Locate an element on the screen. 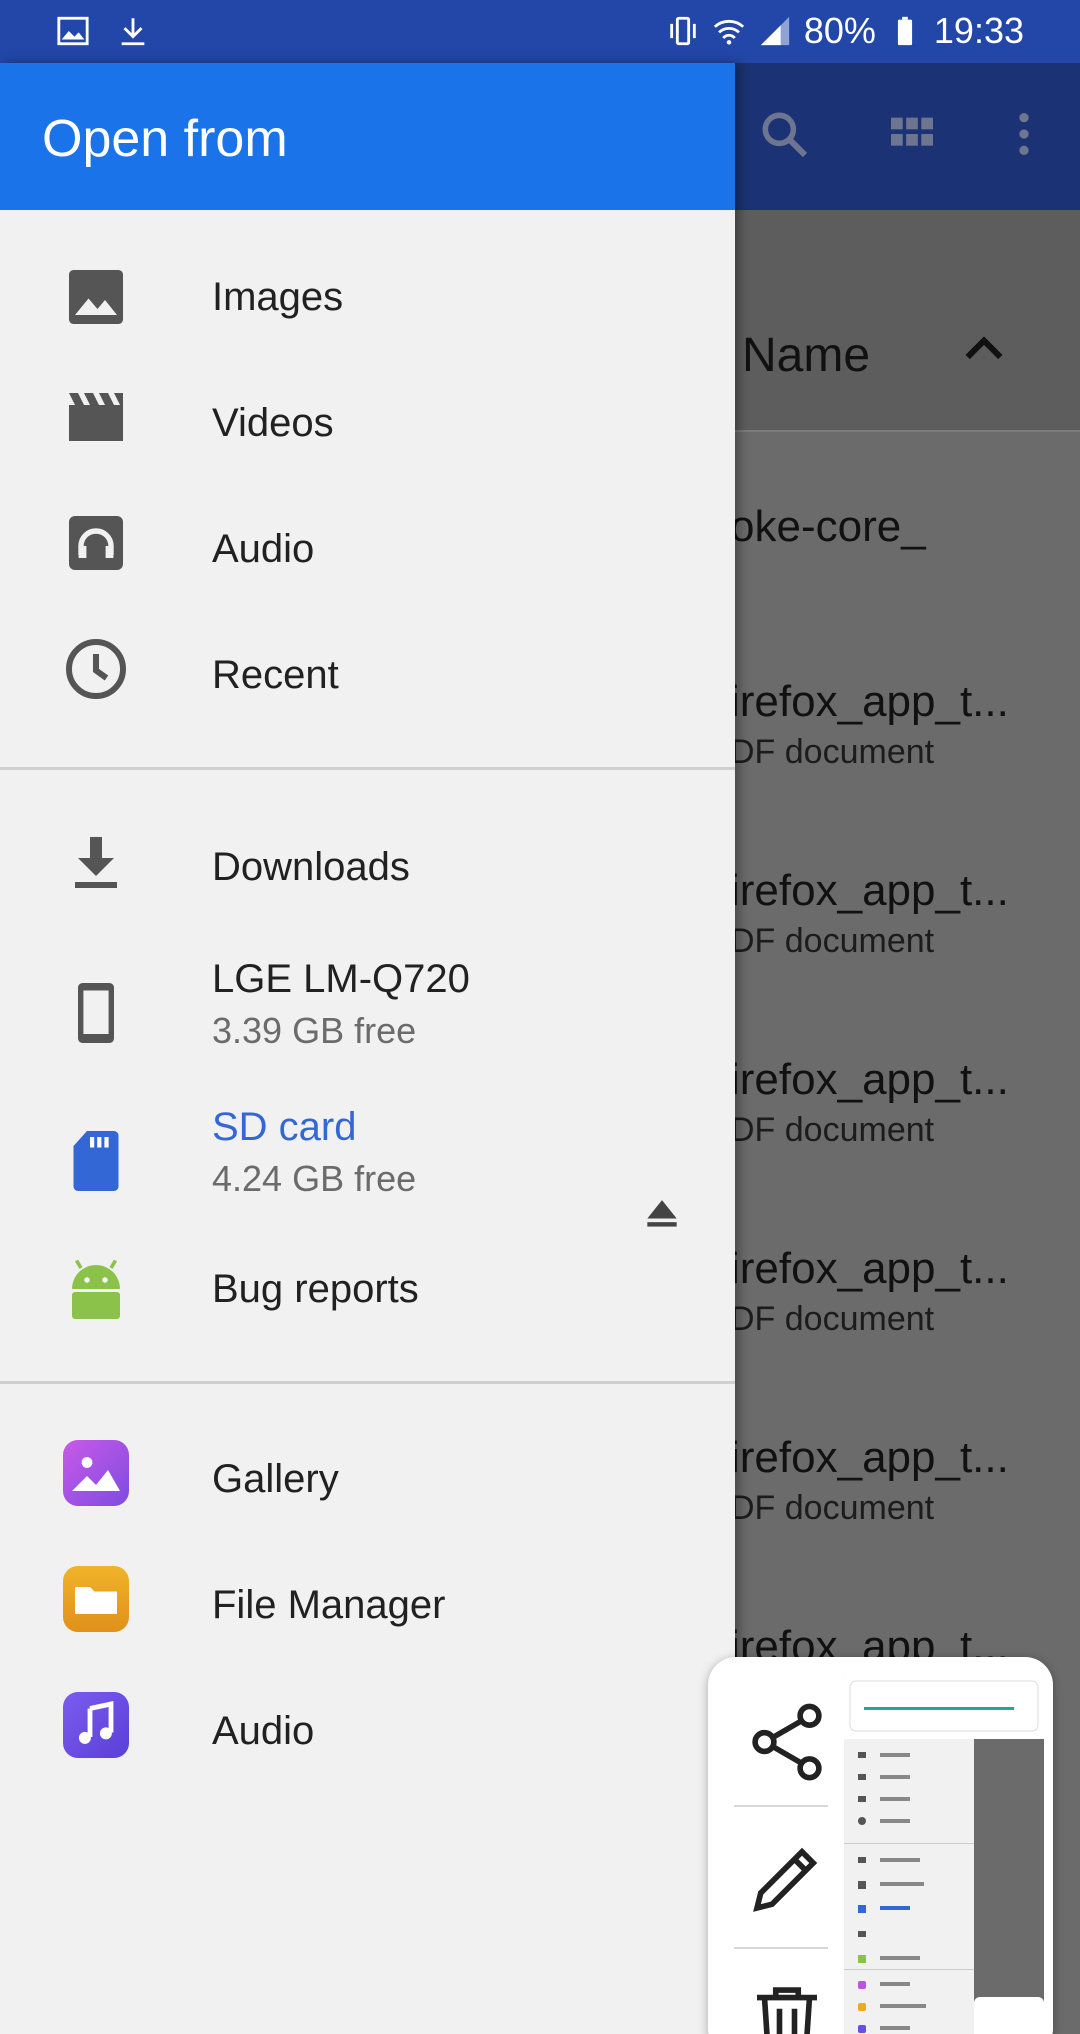 The image size is (1080, 2034). screenshot-thumbnail is located at coordinates (944, 1850).